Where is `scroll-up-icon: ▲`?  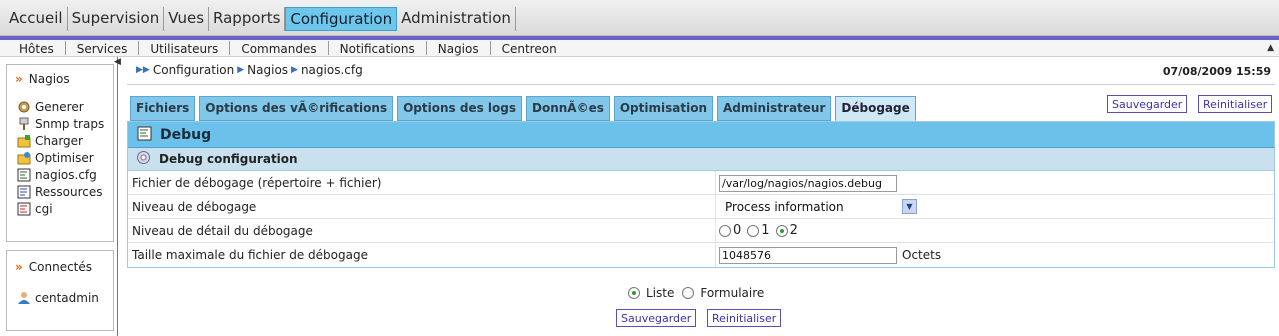
scroll-up-icon: ▲ is located at coordinates (1270, 48).